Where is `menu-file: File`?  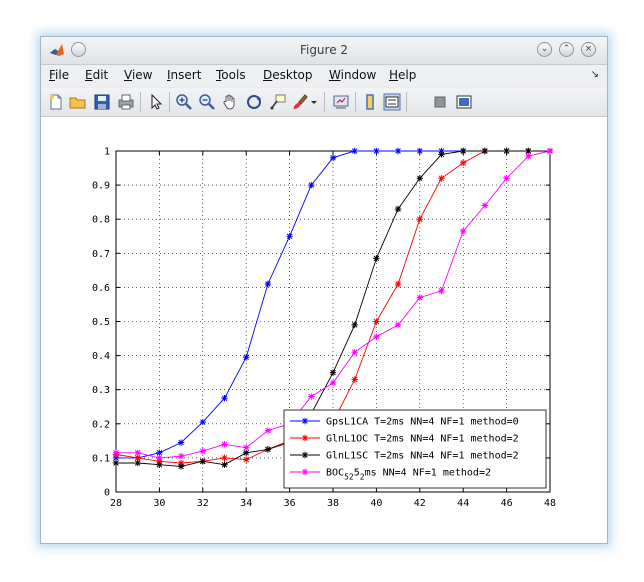
menu-file: File is located at coordinates (59, 75).